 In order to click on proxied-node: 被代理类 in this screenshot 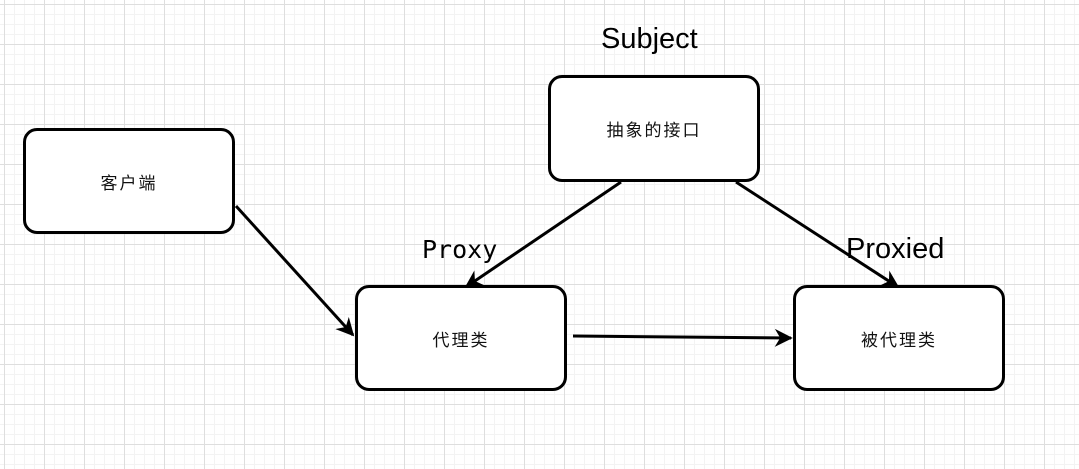, I will do `click(899, 338)`.